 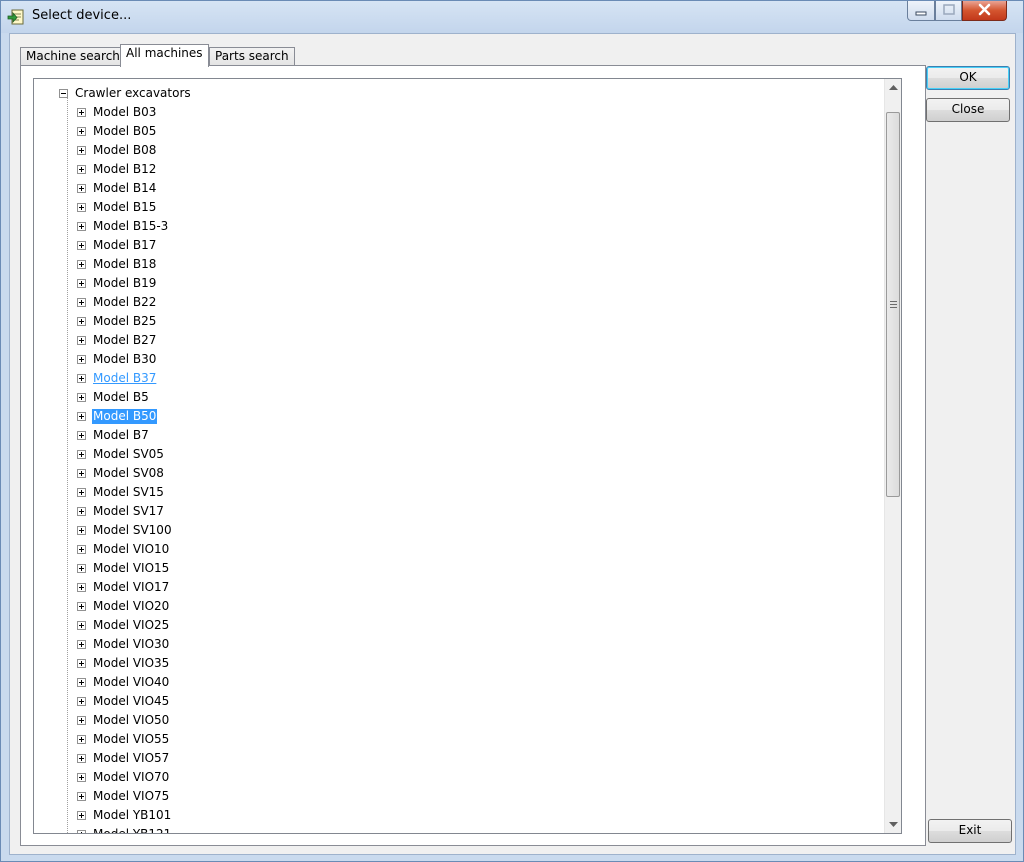 I want to click on tree-item-label: Model VIO17, so click(x=131, y=587).